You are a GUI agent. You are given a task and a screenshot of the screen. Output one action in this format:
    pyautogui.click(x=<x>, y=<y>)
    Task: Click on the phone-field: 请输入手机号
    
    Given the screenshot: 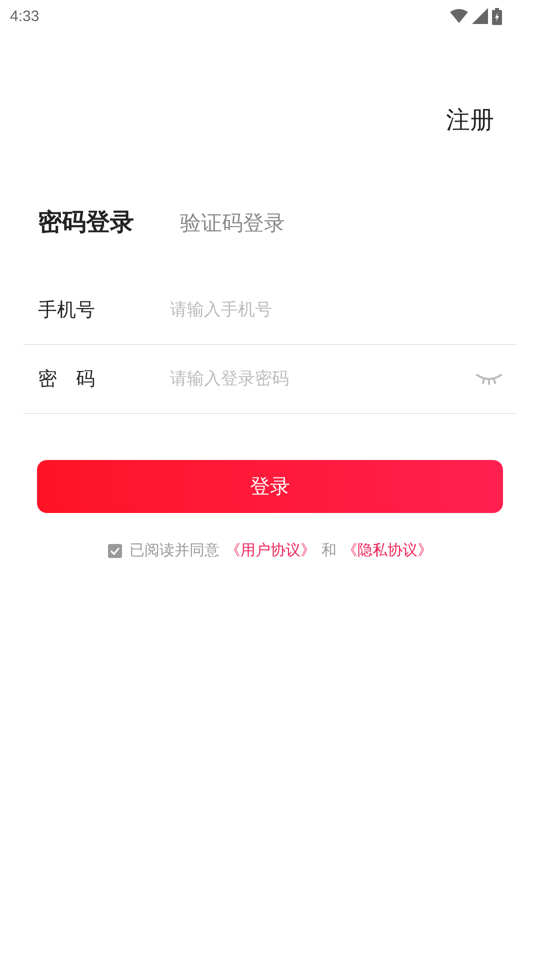 What is the action you would take?
    pyautogui.click(x=335, y=310)
    